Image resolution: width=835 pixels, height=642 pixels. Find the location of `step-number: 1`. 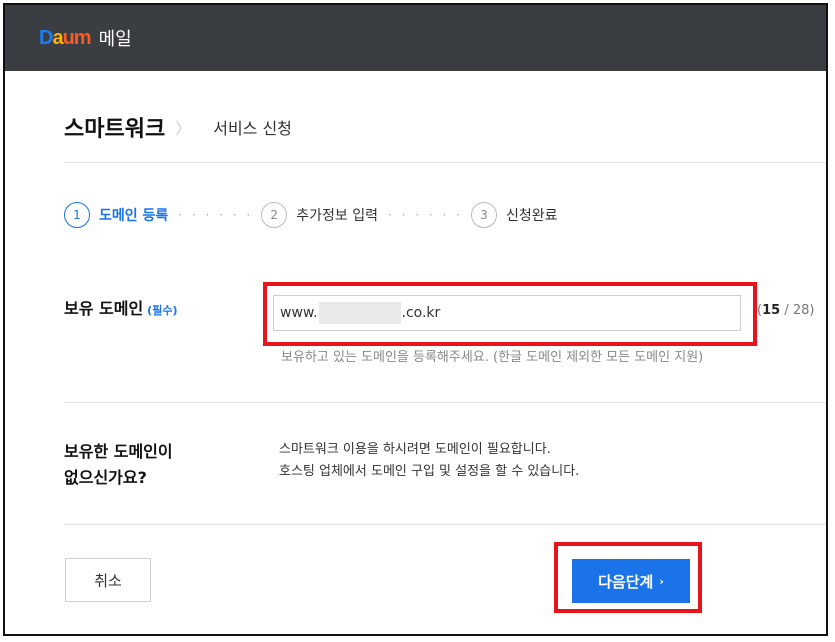

step-number: 1 is located at coordinates (77, 215).